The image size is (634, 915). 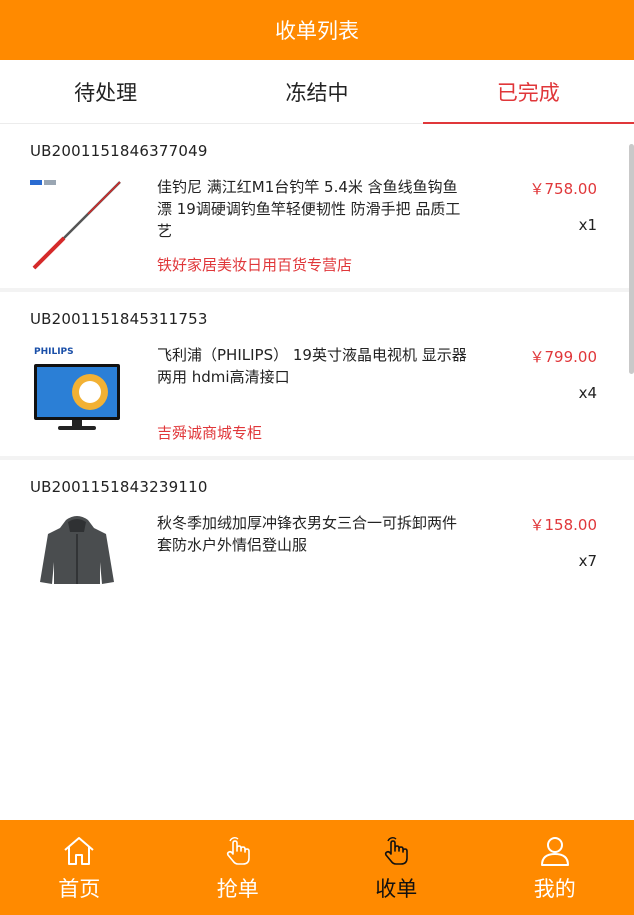 What do you see at coordinates (238, 867) in the screenshot?
I see `nav-grab-order: 抢单` at bounding box center [238, 867].